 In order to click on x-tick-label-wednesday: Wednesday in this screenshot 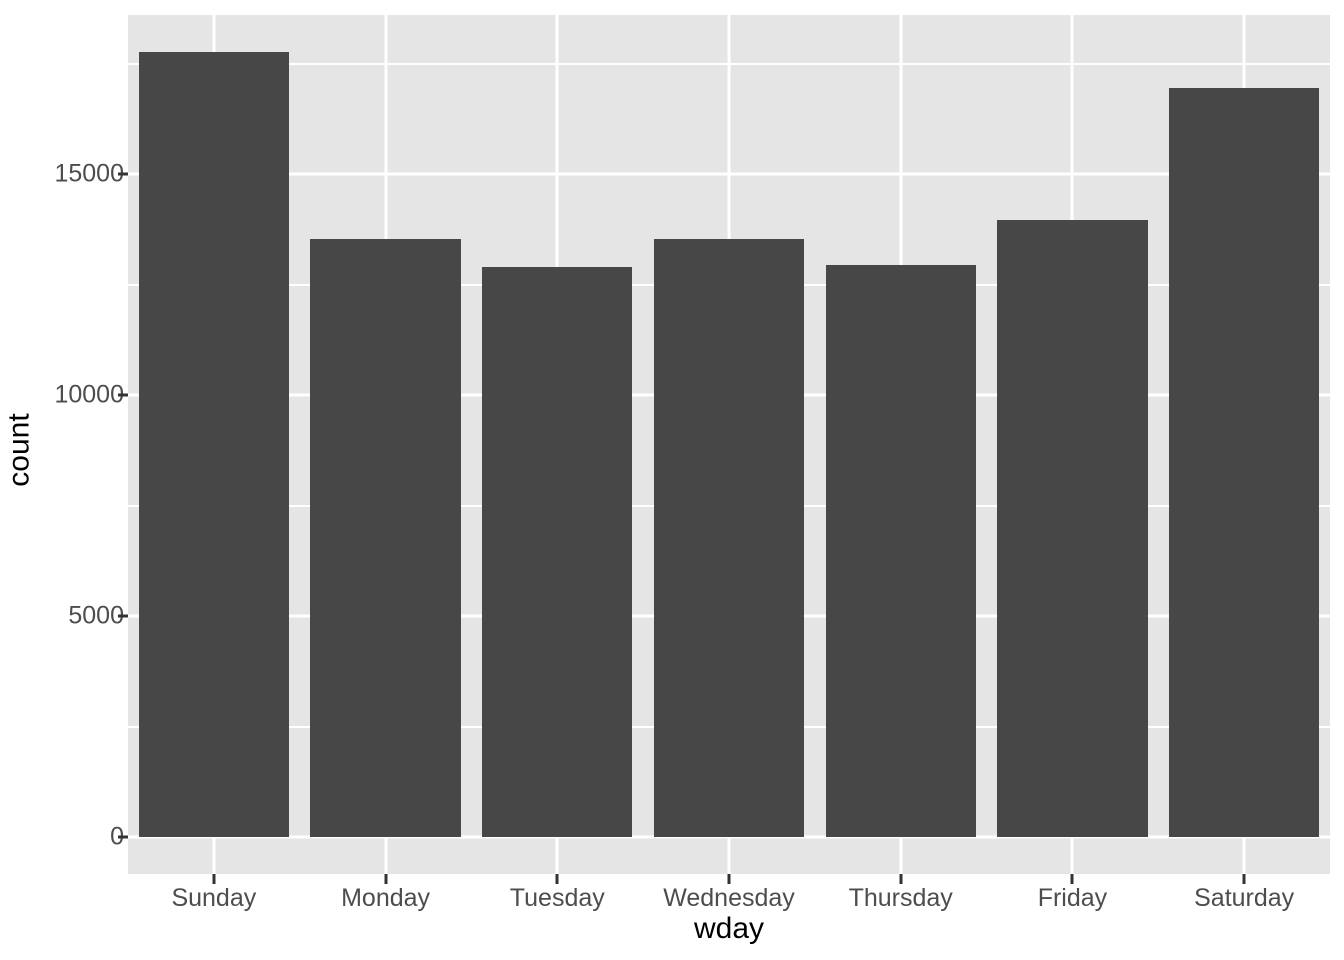, I will do `click(729, 898)`.